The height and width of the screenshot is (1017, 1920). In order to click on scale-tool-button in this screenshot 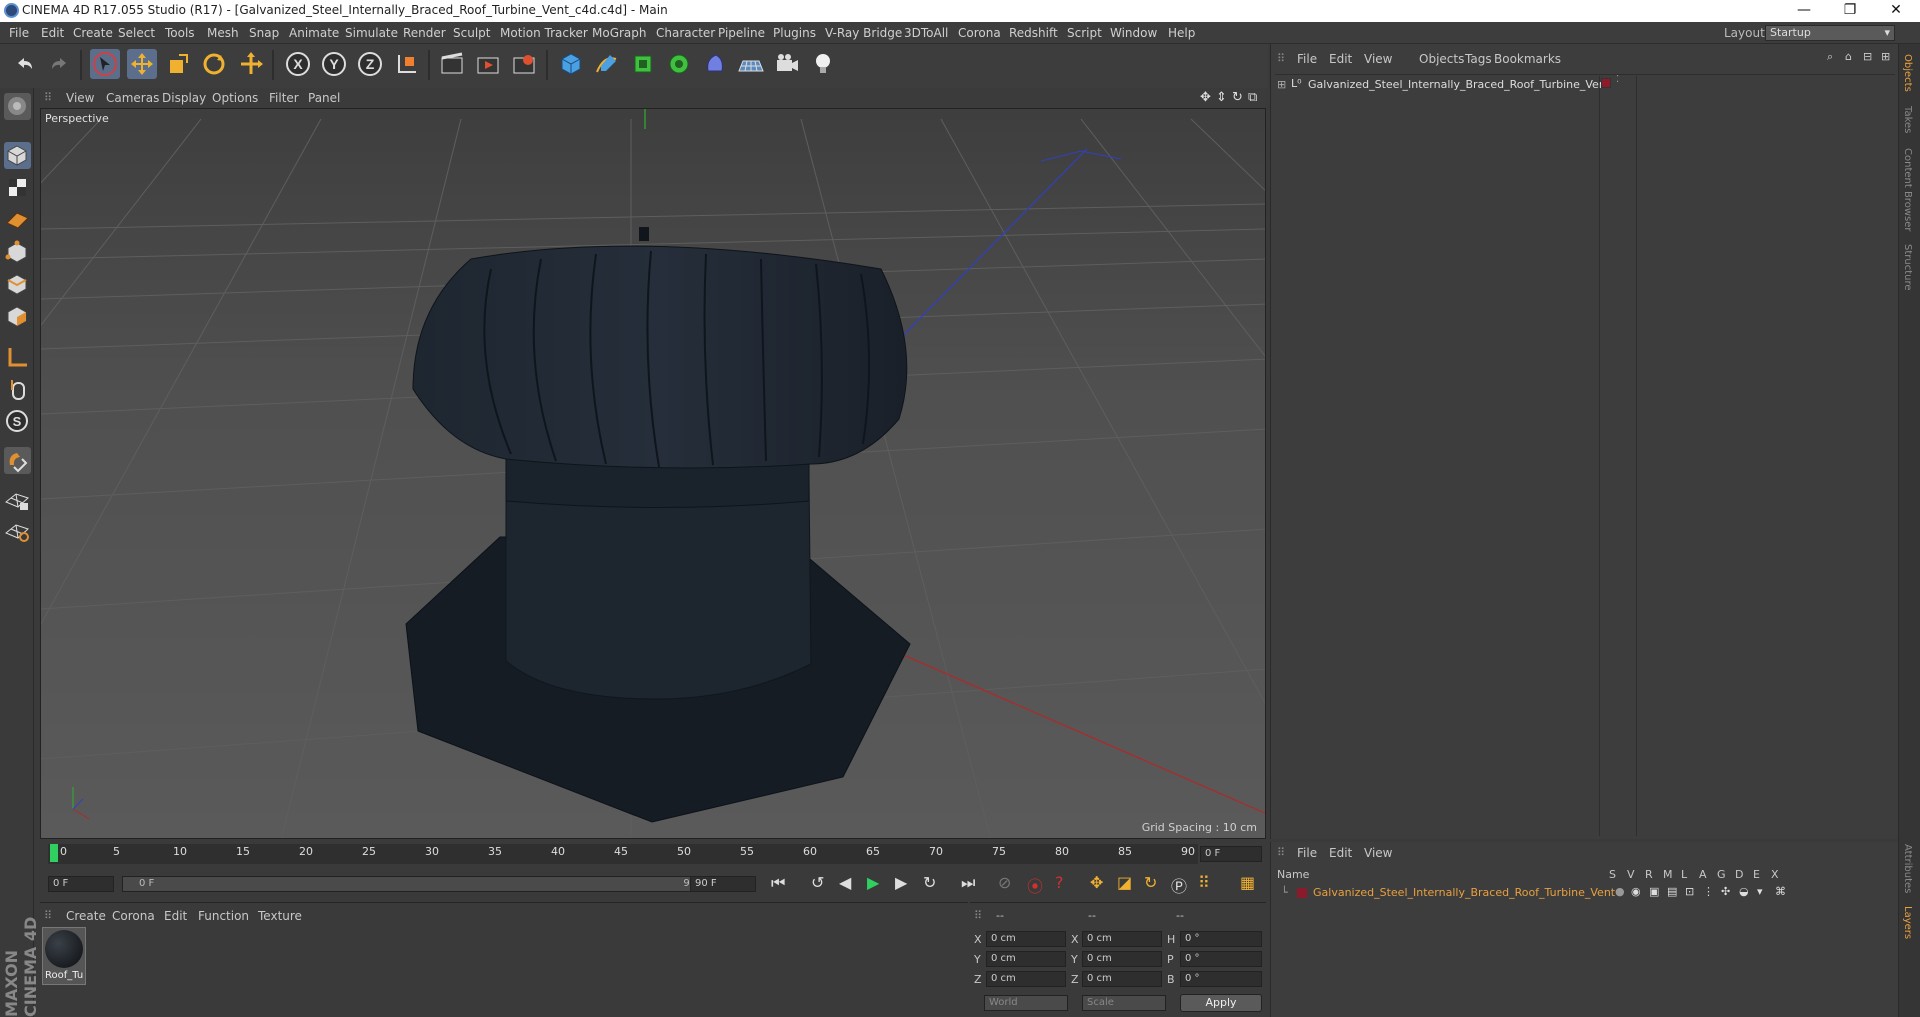, I will do `click(178, 64)`.